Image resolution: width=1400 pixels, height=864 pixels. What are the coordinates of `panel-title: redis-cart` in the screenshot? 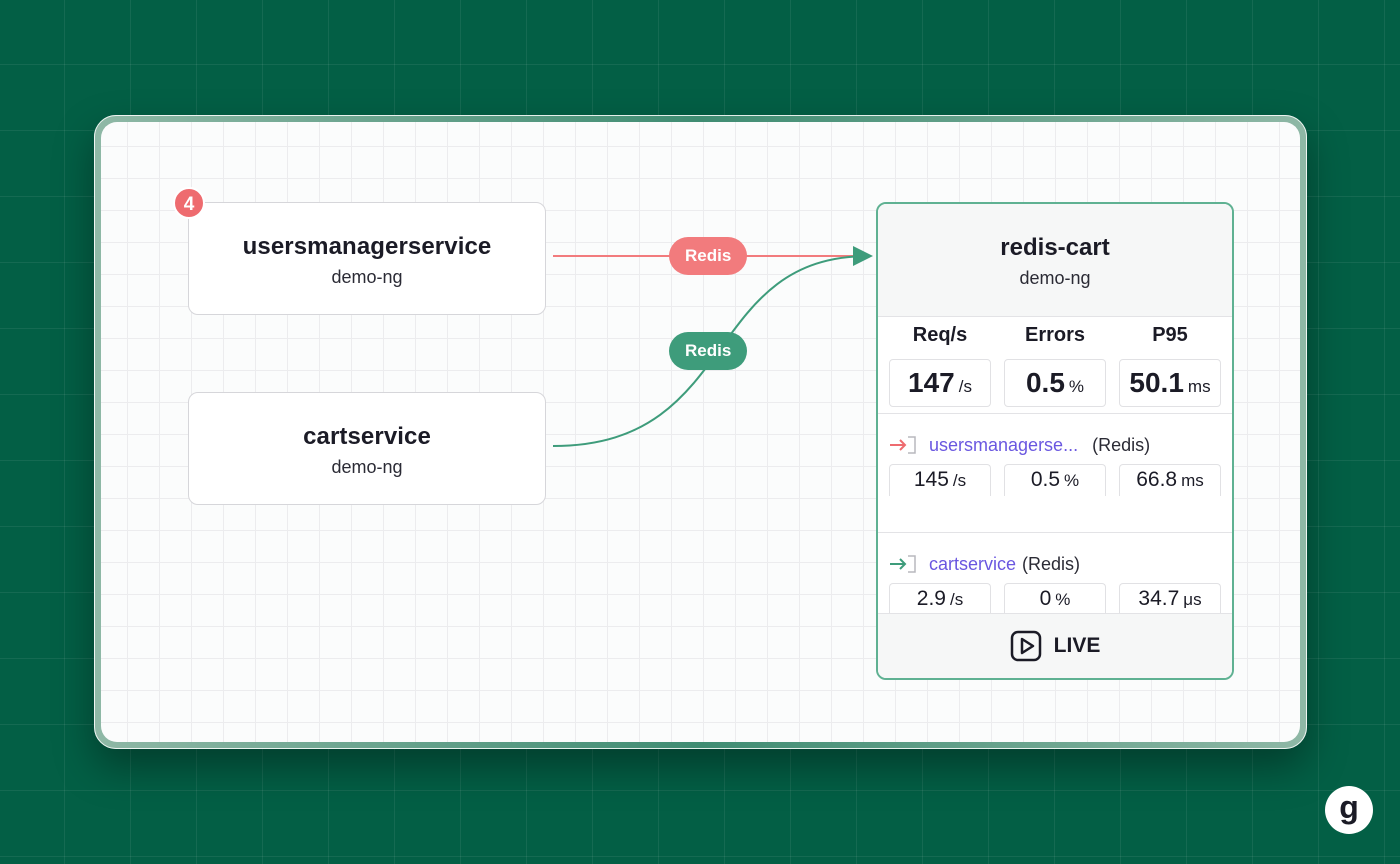 It's located at (1055, 247).